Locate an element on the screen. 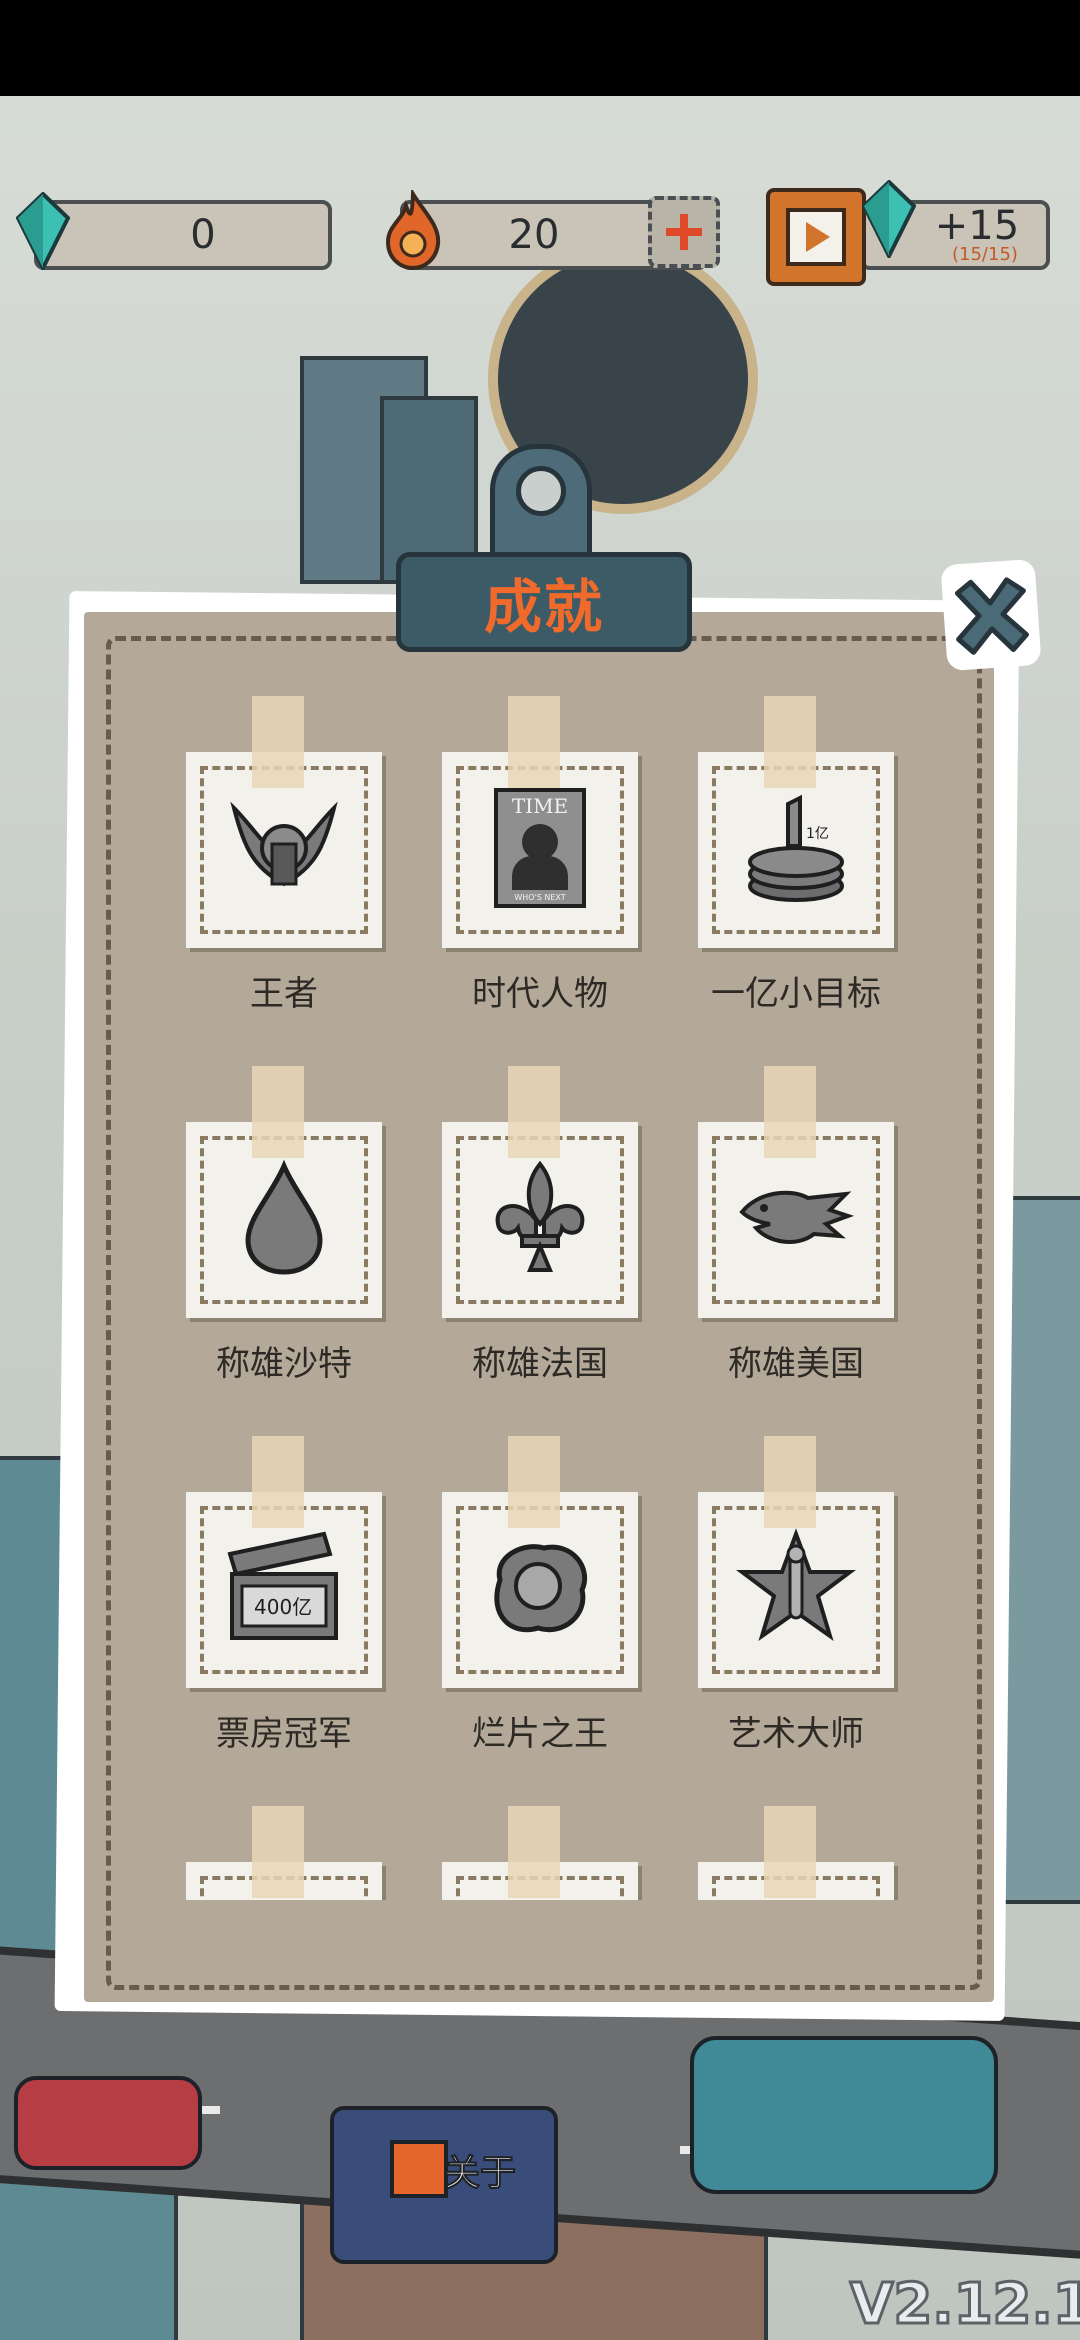  oscar-star-icon is located at coordinates (796, 1584).